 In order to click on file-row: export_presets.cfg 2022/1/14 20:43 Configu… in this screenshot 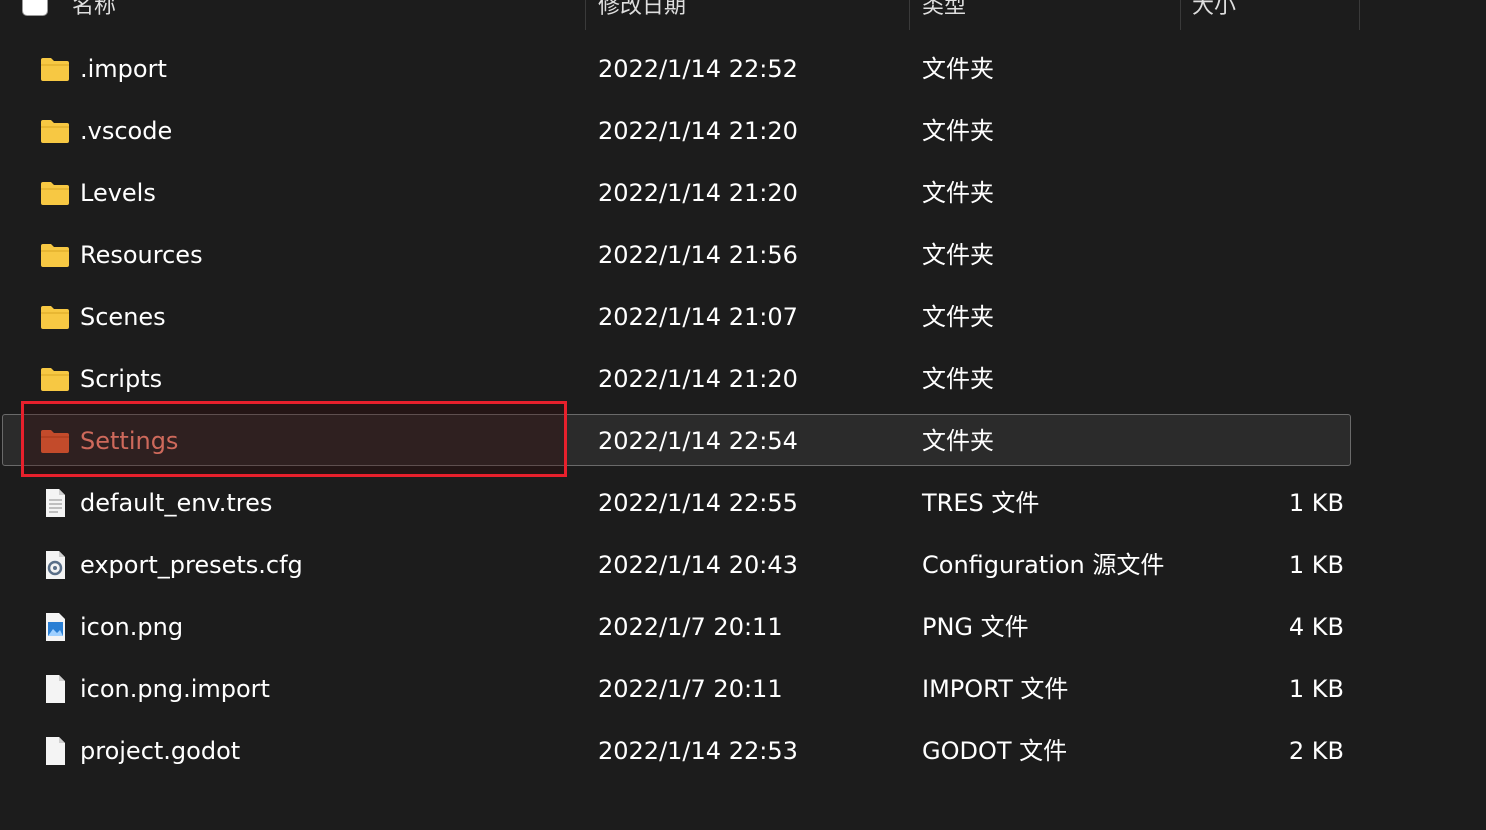, I will do `click(743, 565)`.